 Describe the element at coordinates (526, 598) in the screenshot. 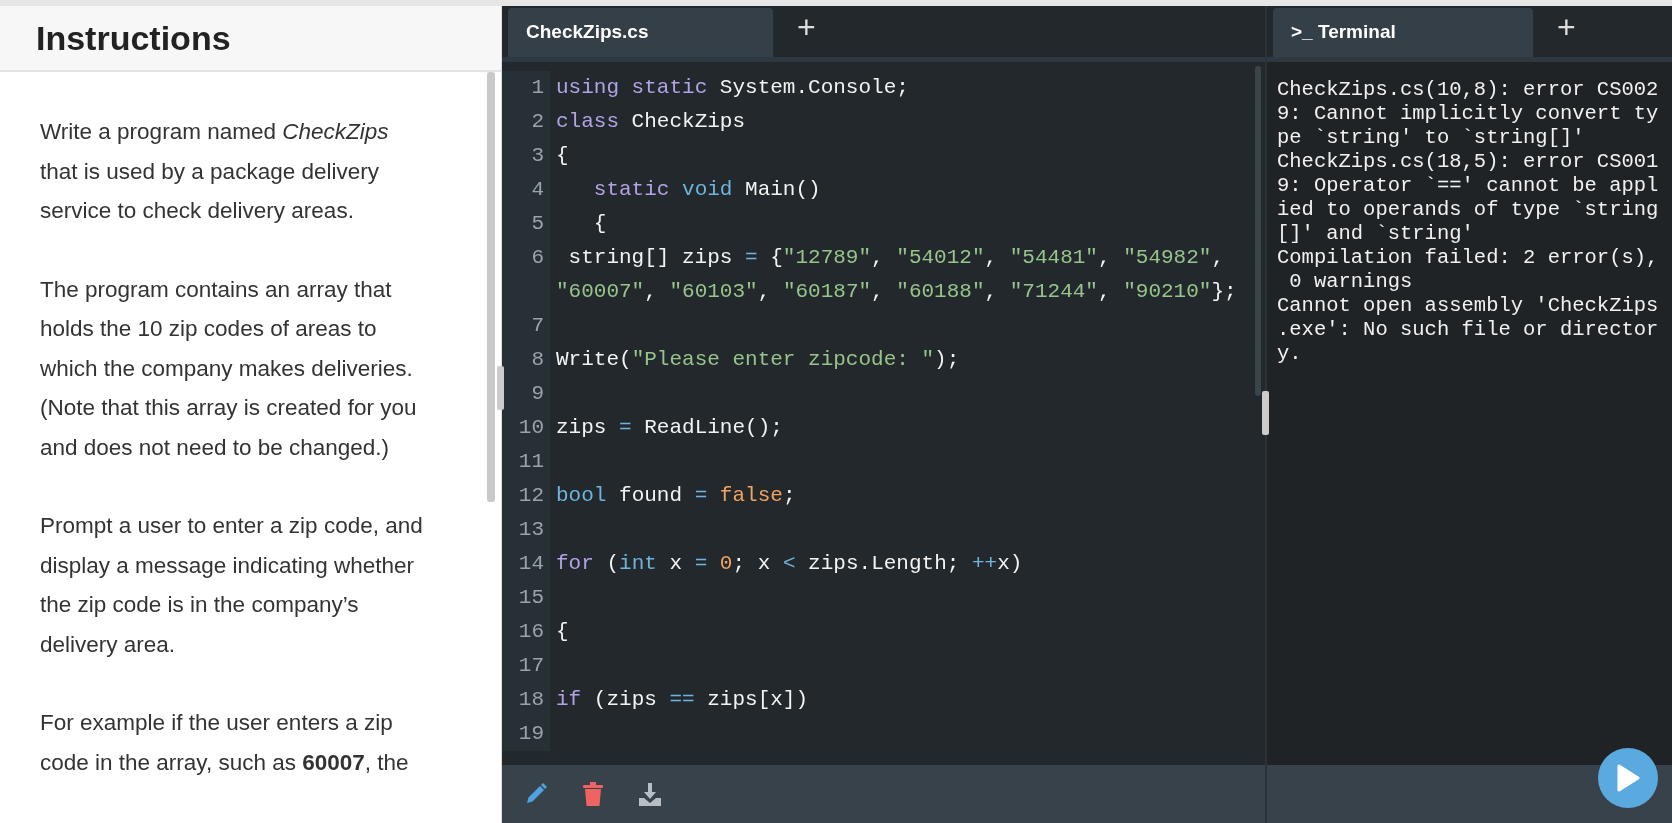

I see `line-number: 15` at that location.